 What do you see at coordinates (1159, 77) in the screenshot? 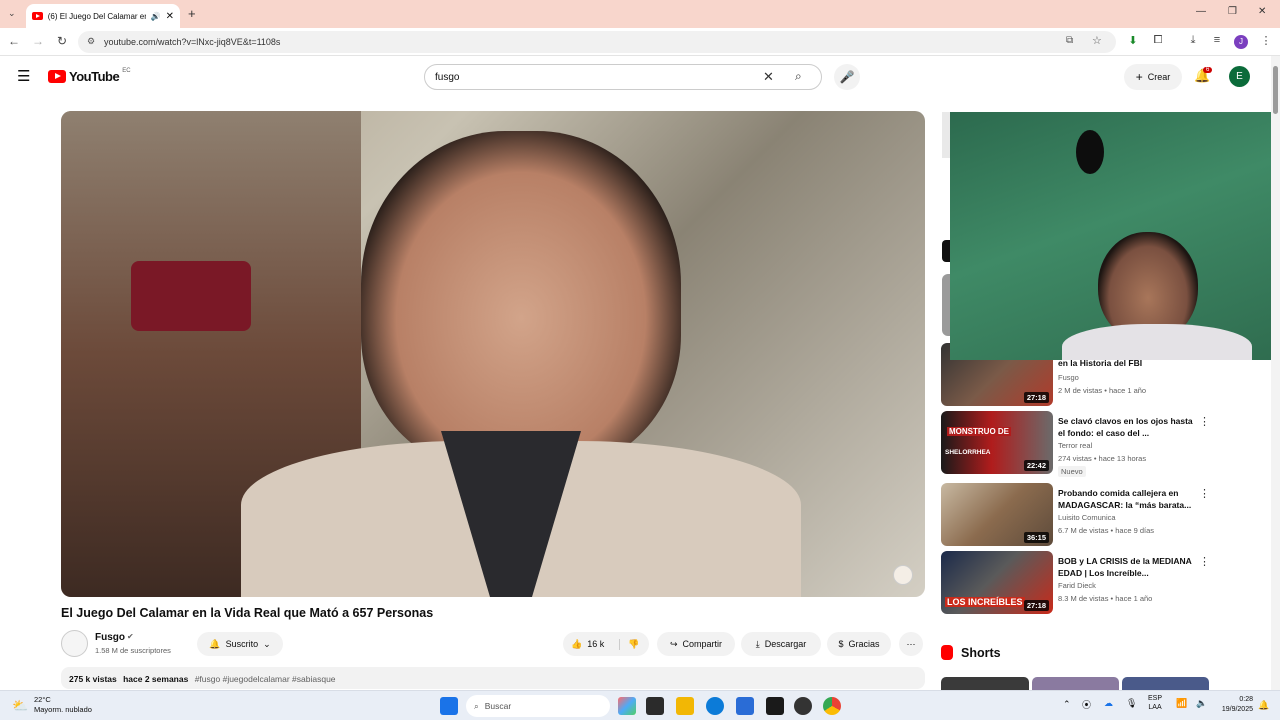
I see `create-label: Crear` at bounding box center [1159, 77].